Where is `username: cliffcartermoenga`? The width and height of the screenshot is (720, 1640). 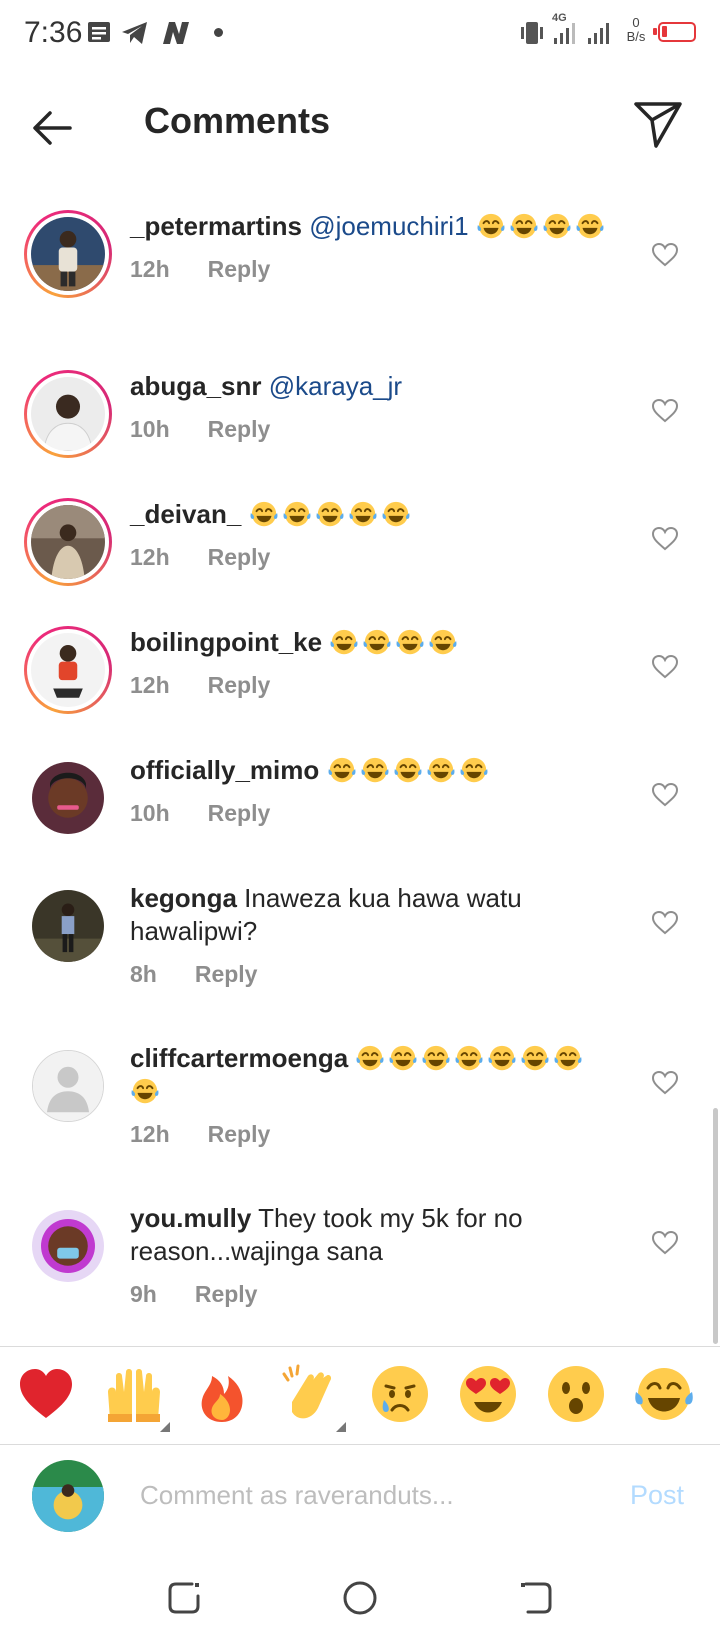
username: cliffcartermoenga is located at coordinates (239, 1058).